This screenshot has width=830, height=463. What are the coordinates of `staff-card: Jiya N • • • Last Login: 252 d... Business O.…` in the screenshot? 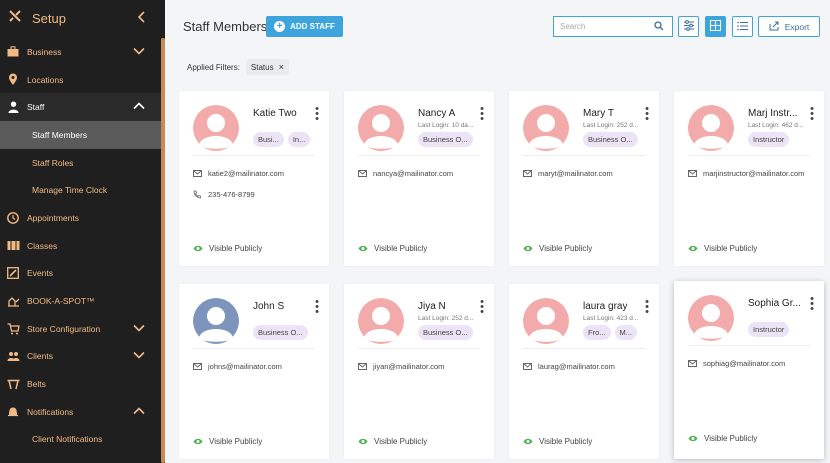 It's located at (419, 371).